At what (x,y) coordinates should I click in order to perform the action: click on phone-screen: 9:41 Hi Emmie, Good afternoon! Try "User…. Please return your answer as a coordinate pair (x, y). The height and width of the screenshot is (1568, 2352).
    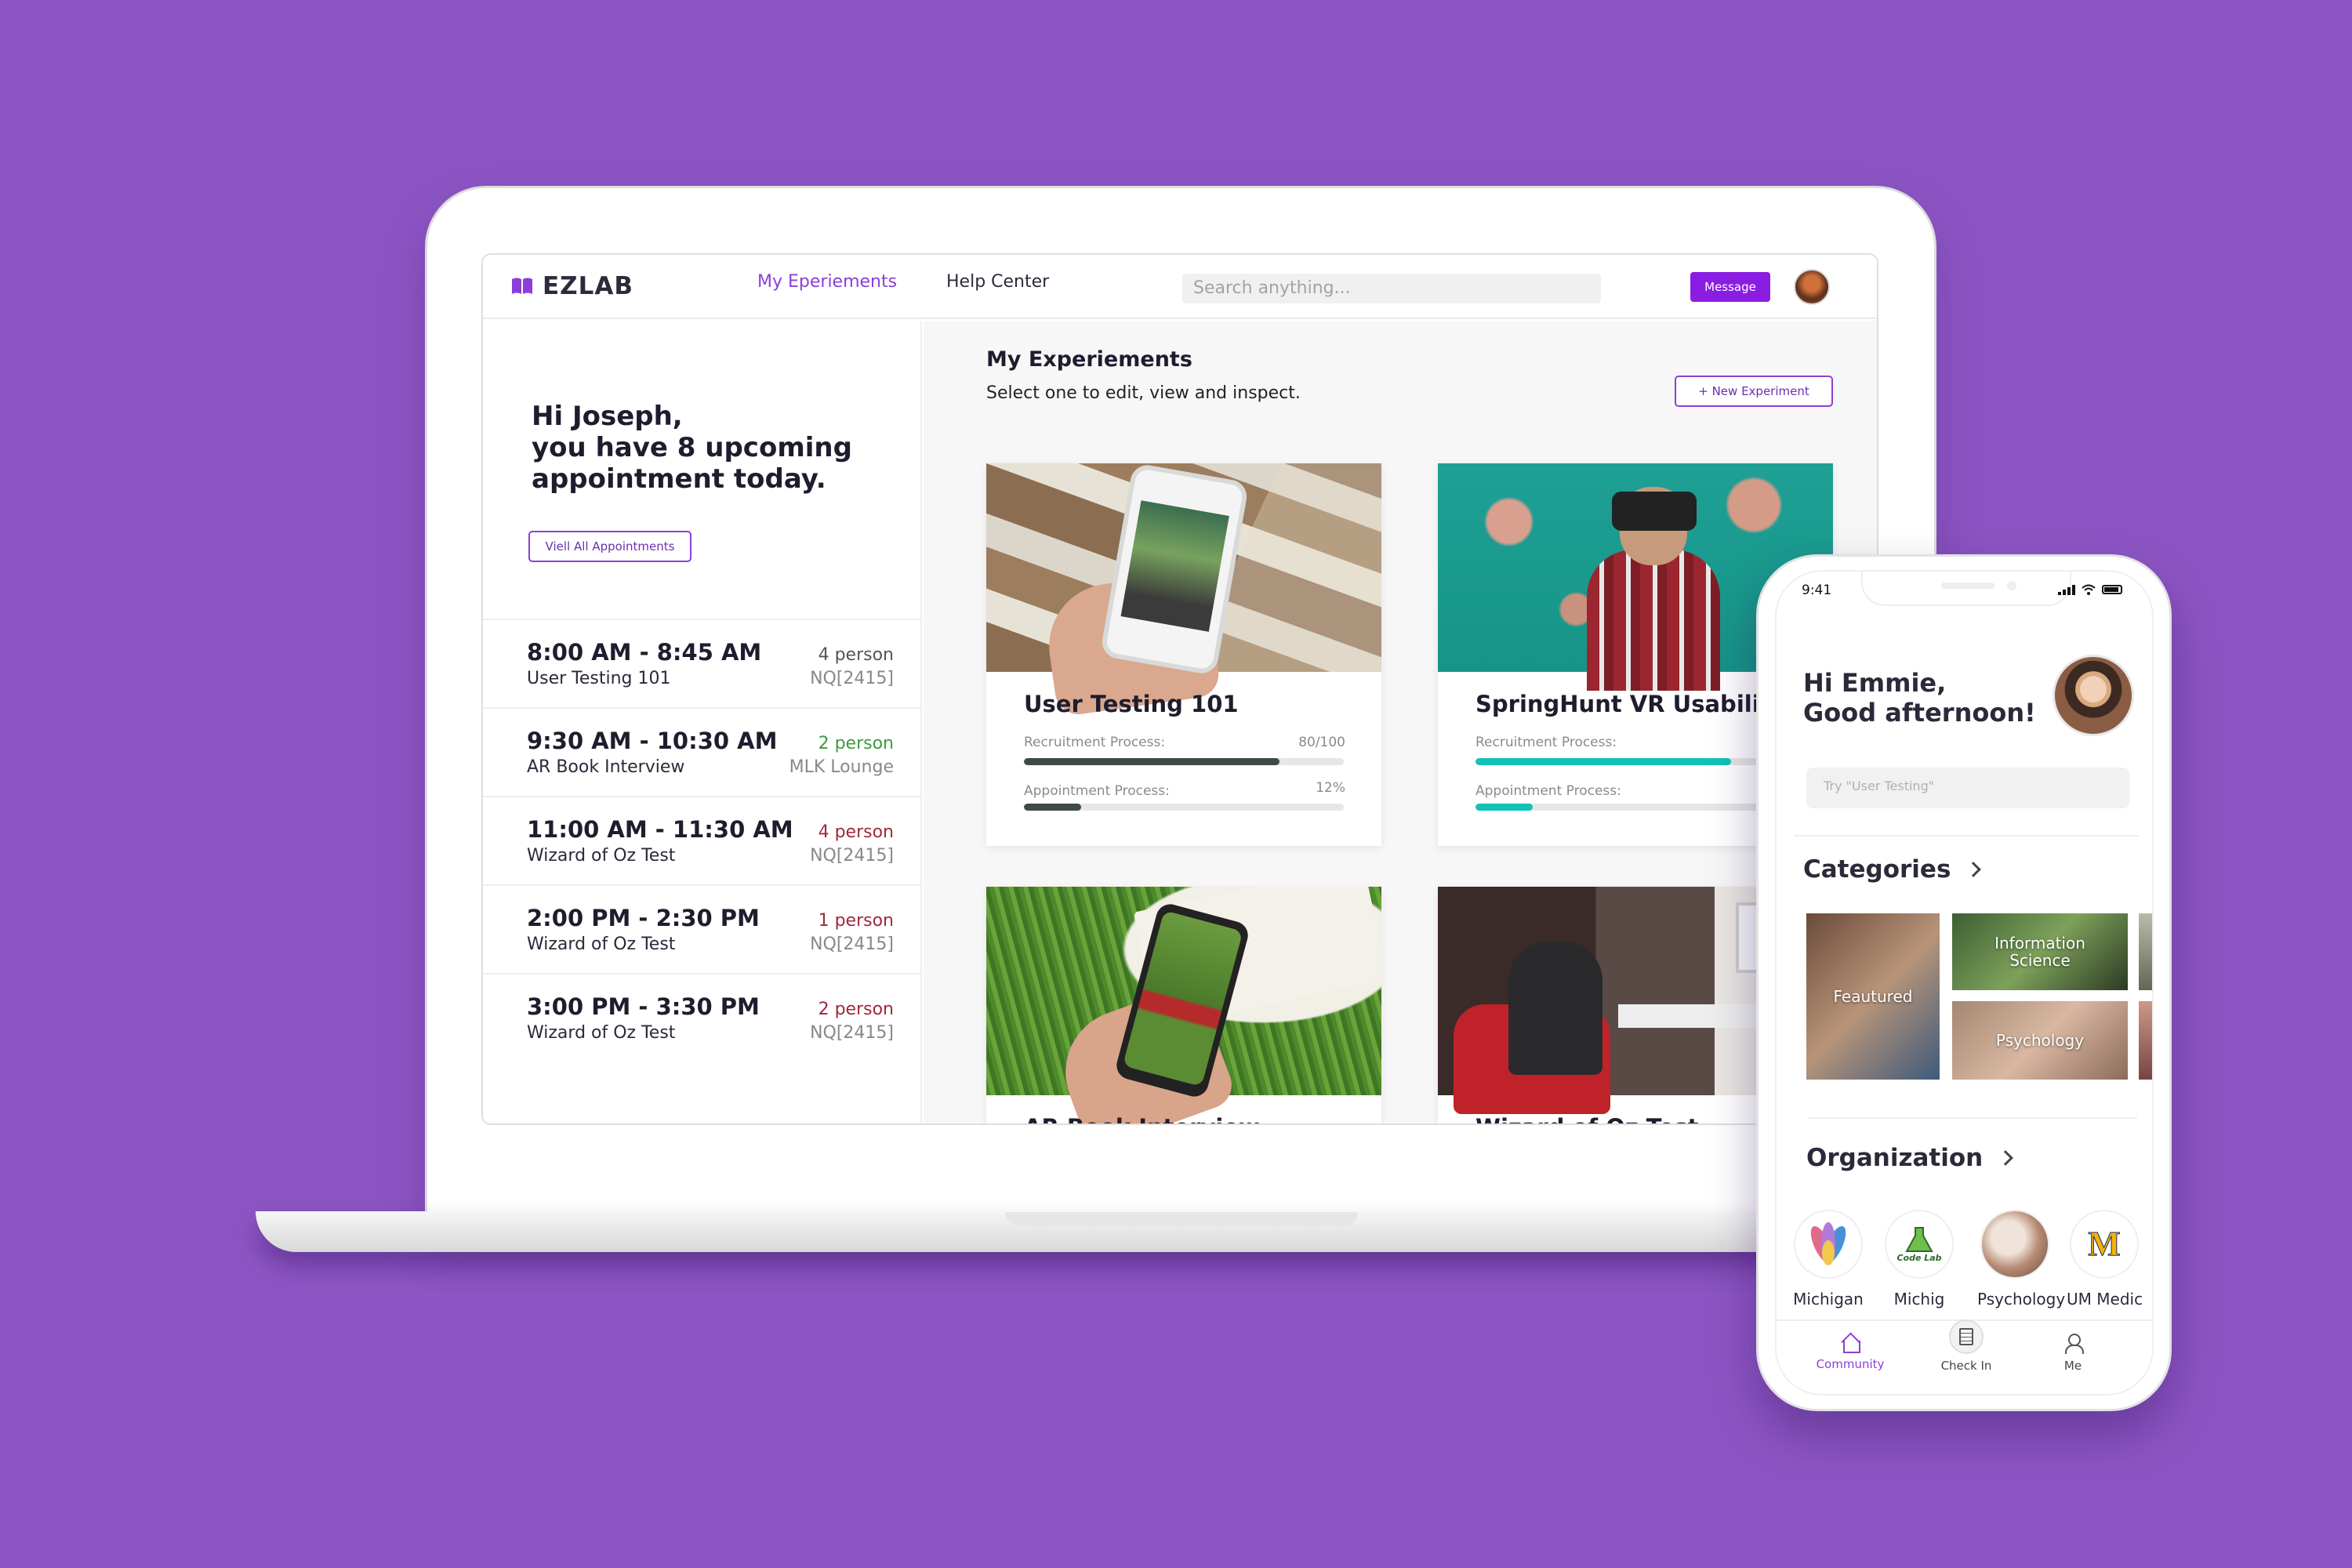
    Looking at the image, I should click on (1964, 983).